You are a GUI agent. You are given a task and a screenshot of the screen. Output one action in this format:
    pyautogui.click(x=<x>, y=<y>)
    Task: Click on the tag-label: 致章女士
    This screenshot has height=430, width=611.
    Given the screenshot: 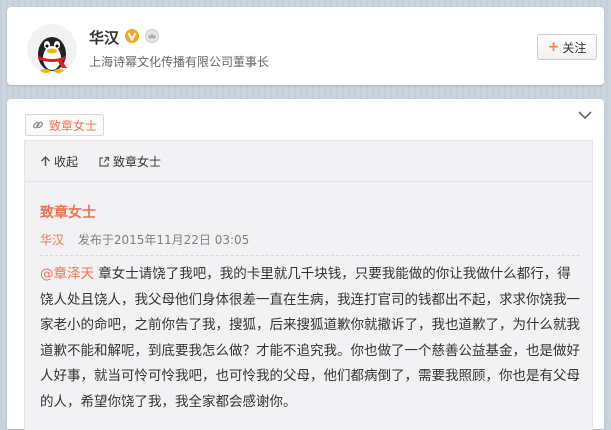 What is the action you would take?
    pyautogui.click(x=73, y=125)
    